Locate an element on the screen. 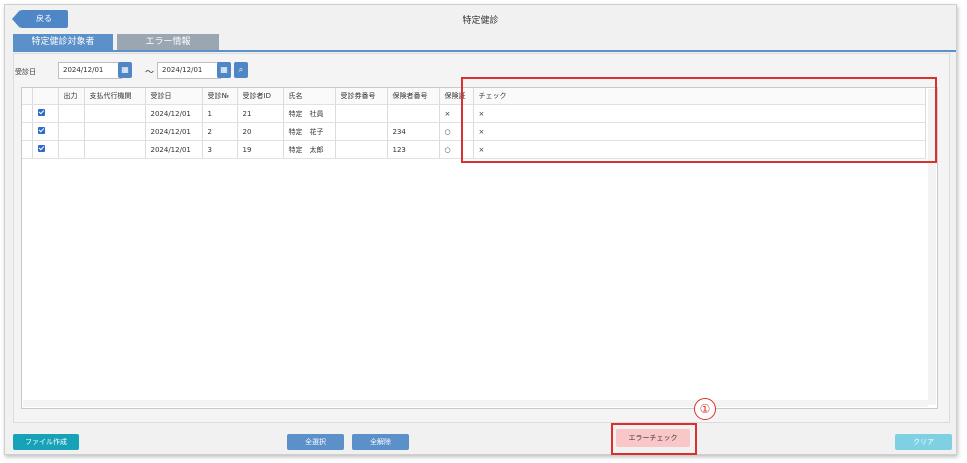  exam-date-label: 受診日 is located at coordinates (25, 72).